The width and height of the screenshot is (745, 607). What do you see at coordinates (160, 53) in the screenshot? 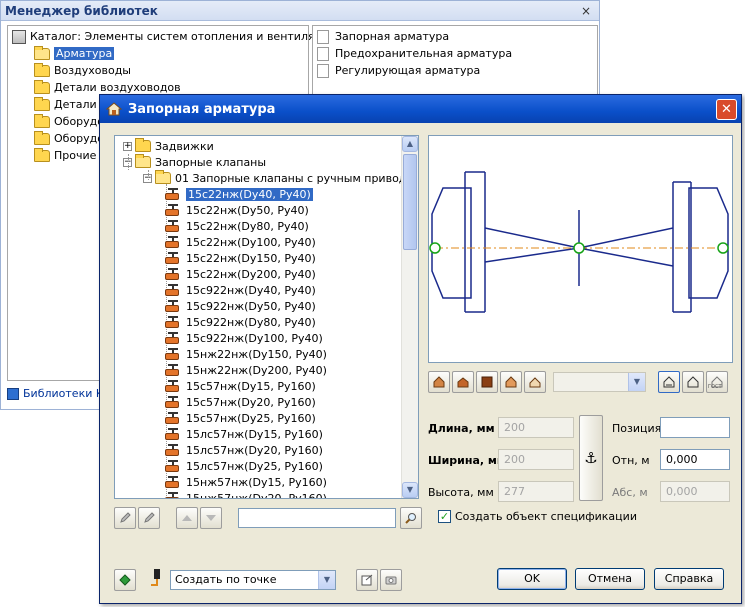
I see `catalog-item-armatura: Арматура` at bounding box center [160, 53].